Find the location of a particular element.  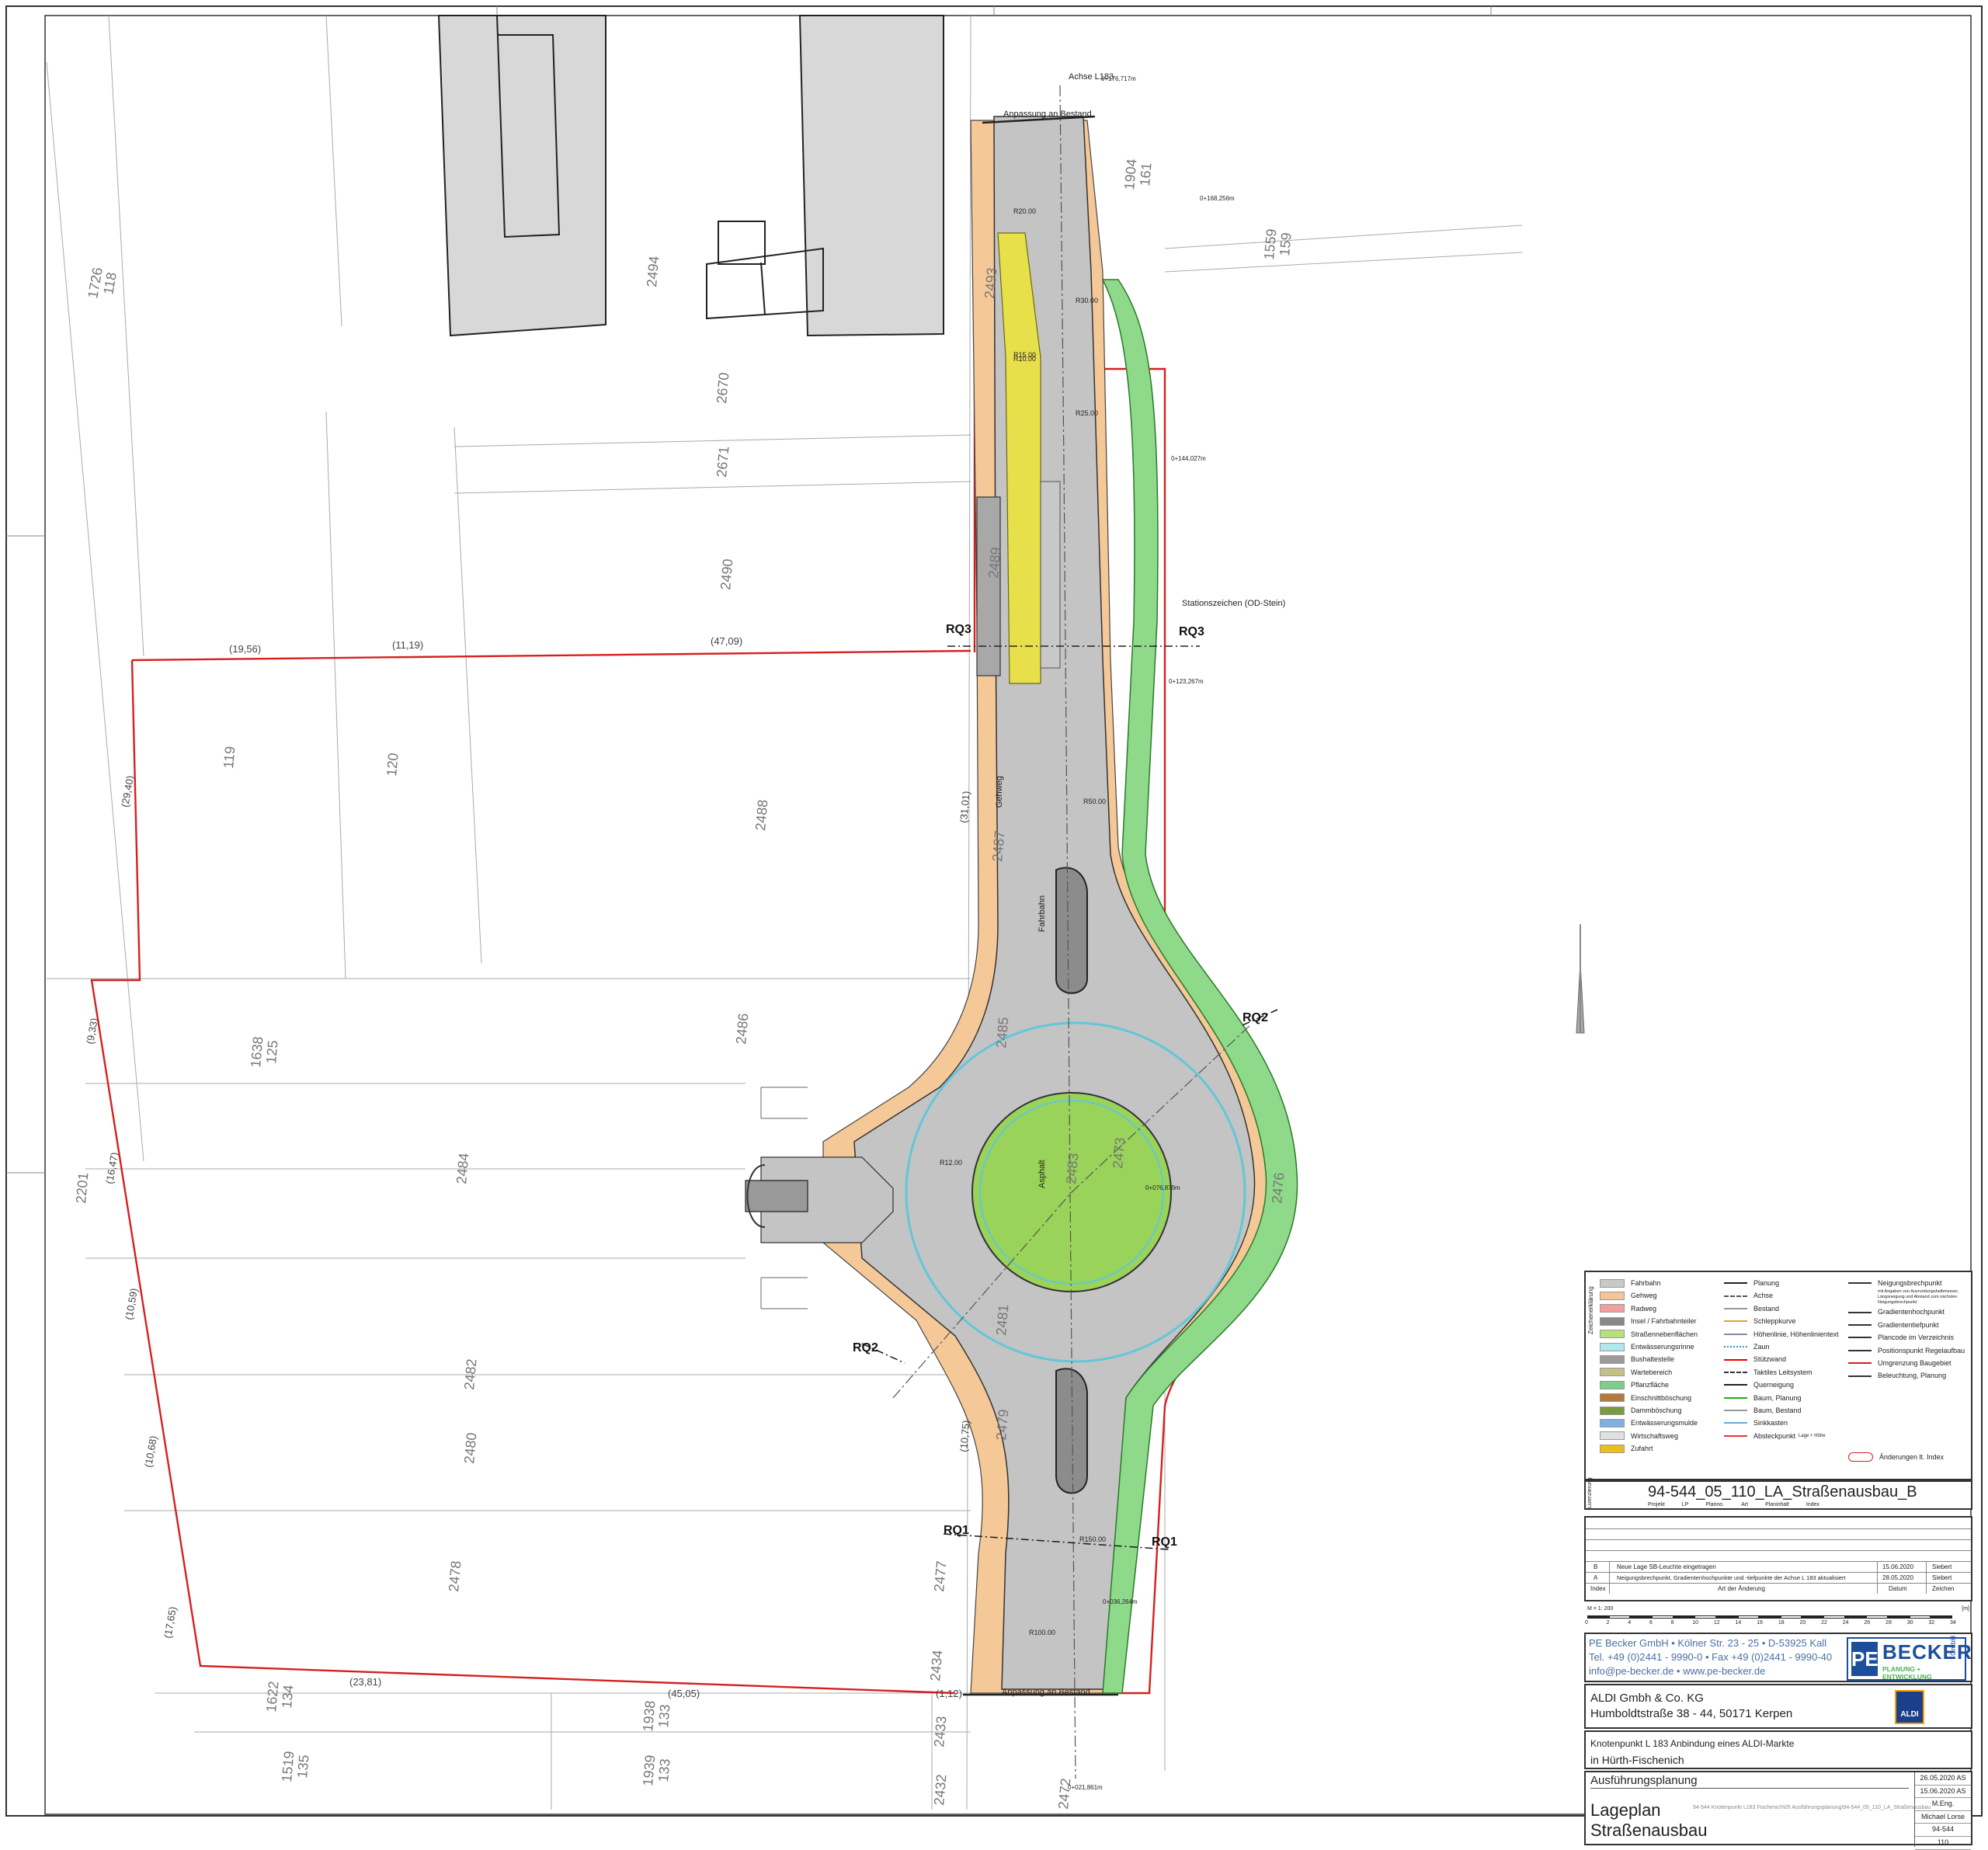

legend-label: Schleppkurve is located at coordinates (1774, 1321).